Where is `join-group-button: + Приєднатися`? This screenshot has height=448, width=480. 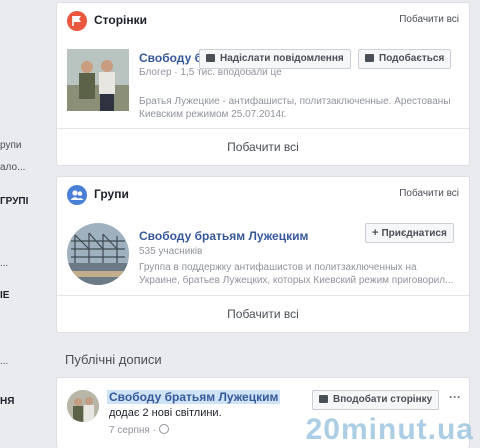 join-group-button: + Приєднатися is located at coordinates (409, 233).